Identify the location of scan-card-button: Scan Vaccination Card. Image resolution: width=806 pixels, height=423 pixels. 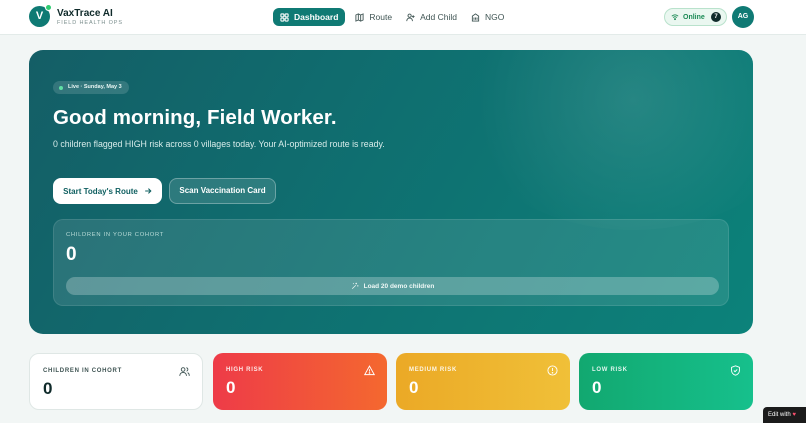
(222, 191).